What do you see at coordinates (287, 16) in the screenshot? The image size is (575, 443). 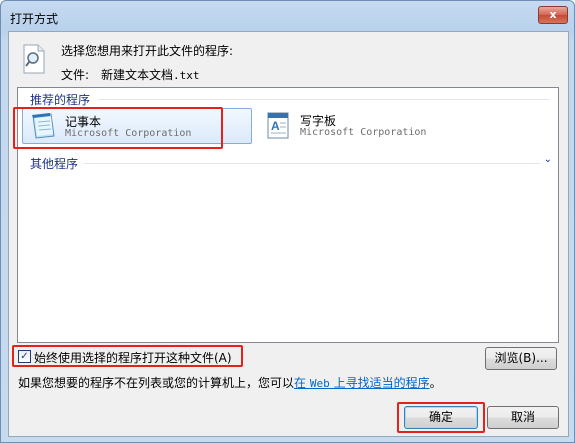 I see `title-bar: 打开方式 x` at bounding box center [287, 16].